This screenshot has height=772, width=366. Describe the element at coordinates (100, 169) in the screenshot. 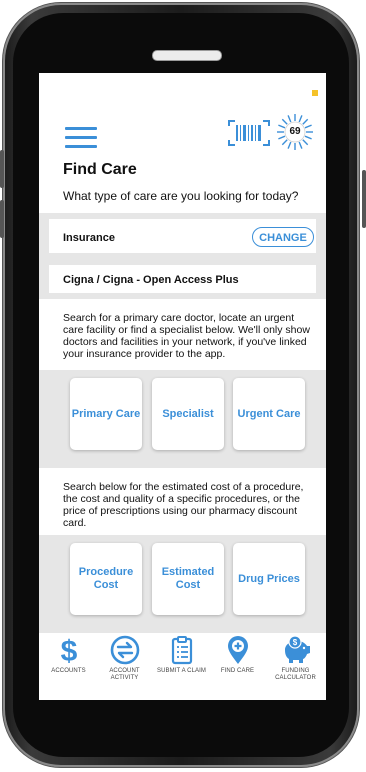

I see `page-title: Find Care` at that location.